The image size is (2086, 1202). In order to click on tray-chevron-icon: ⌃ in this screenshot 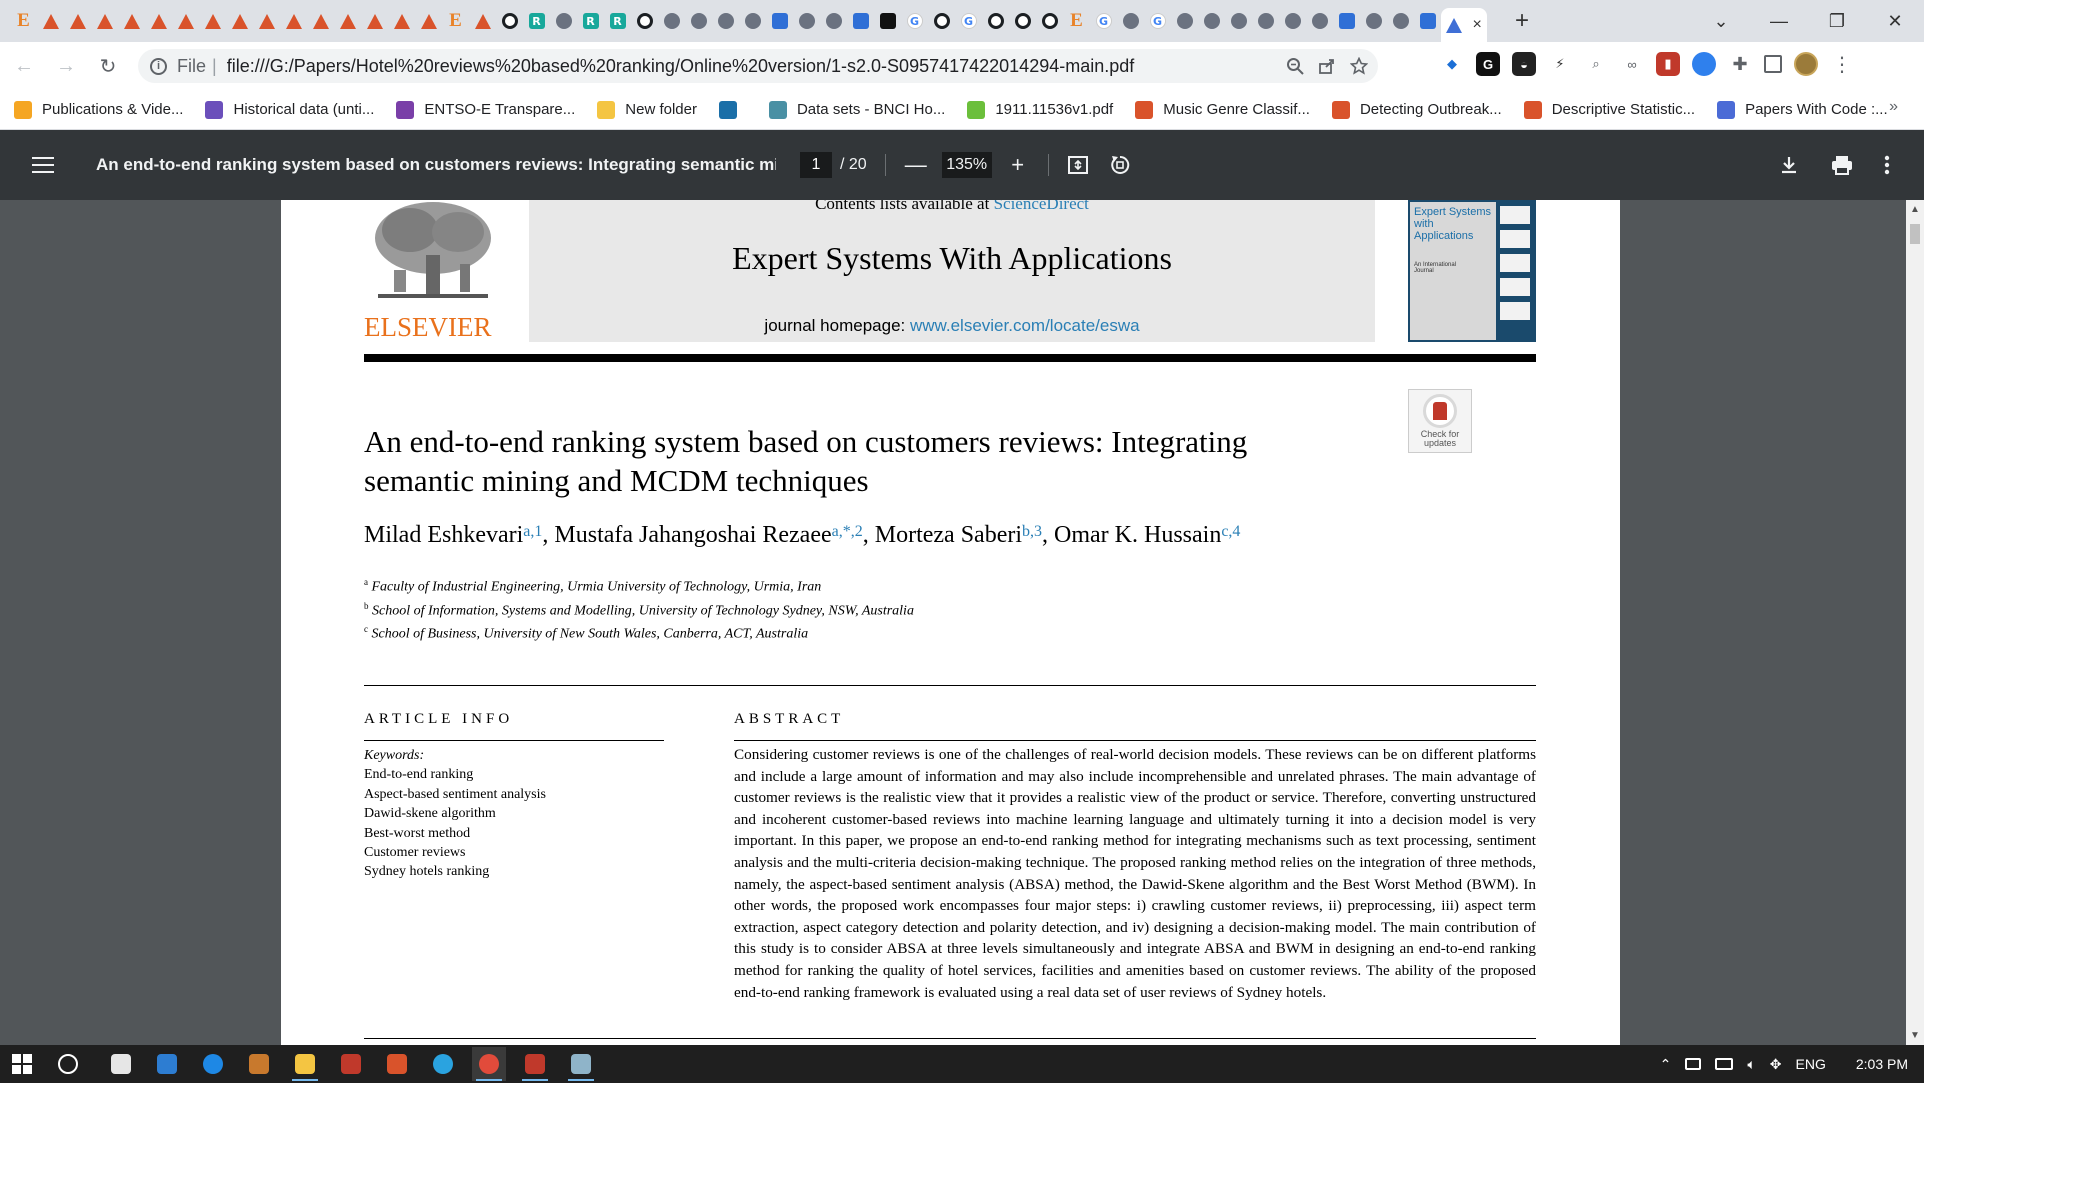, I will do `click(1666, 1064)`.